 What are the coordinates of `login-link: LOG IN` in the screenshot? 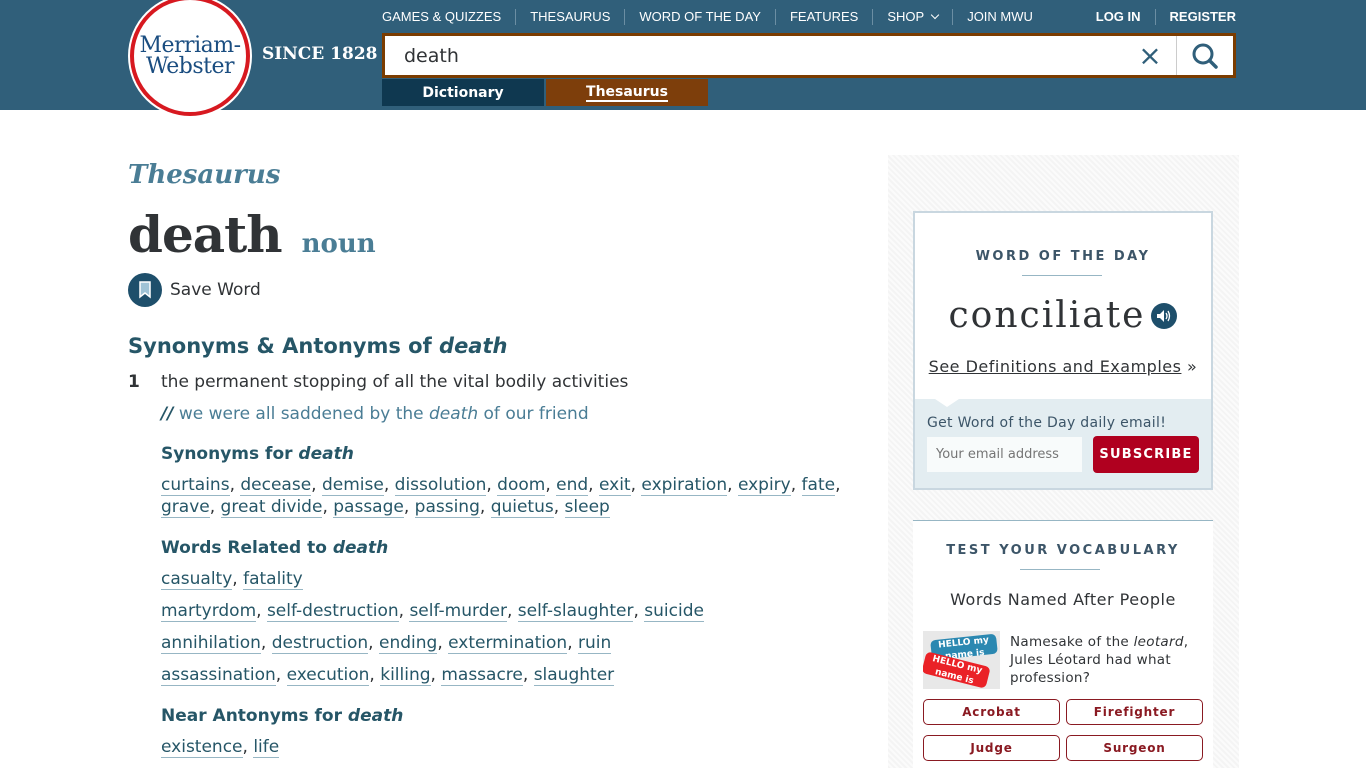 It's located at (1118, 17).